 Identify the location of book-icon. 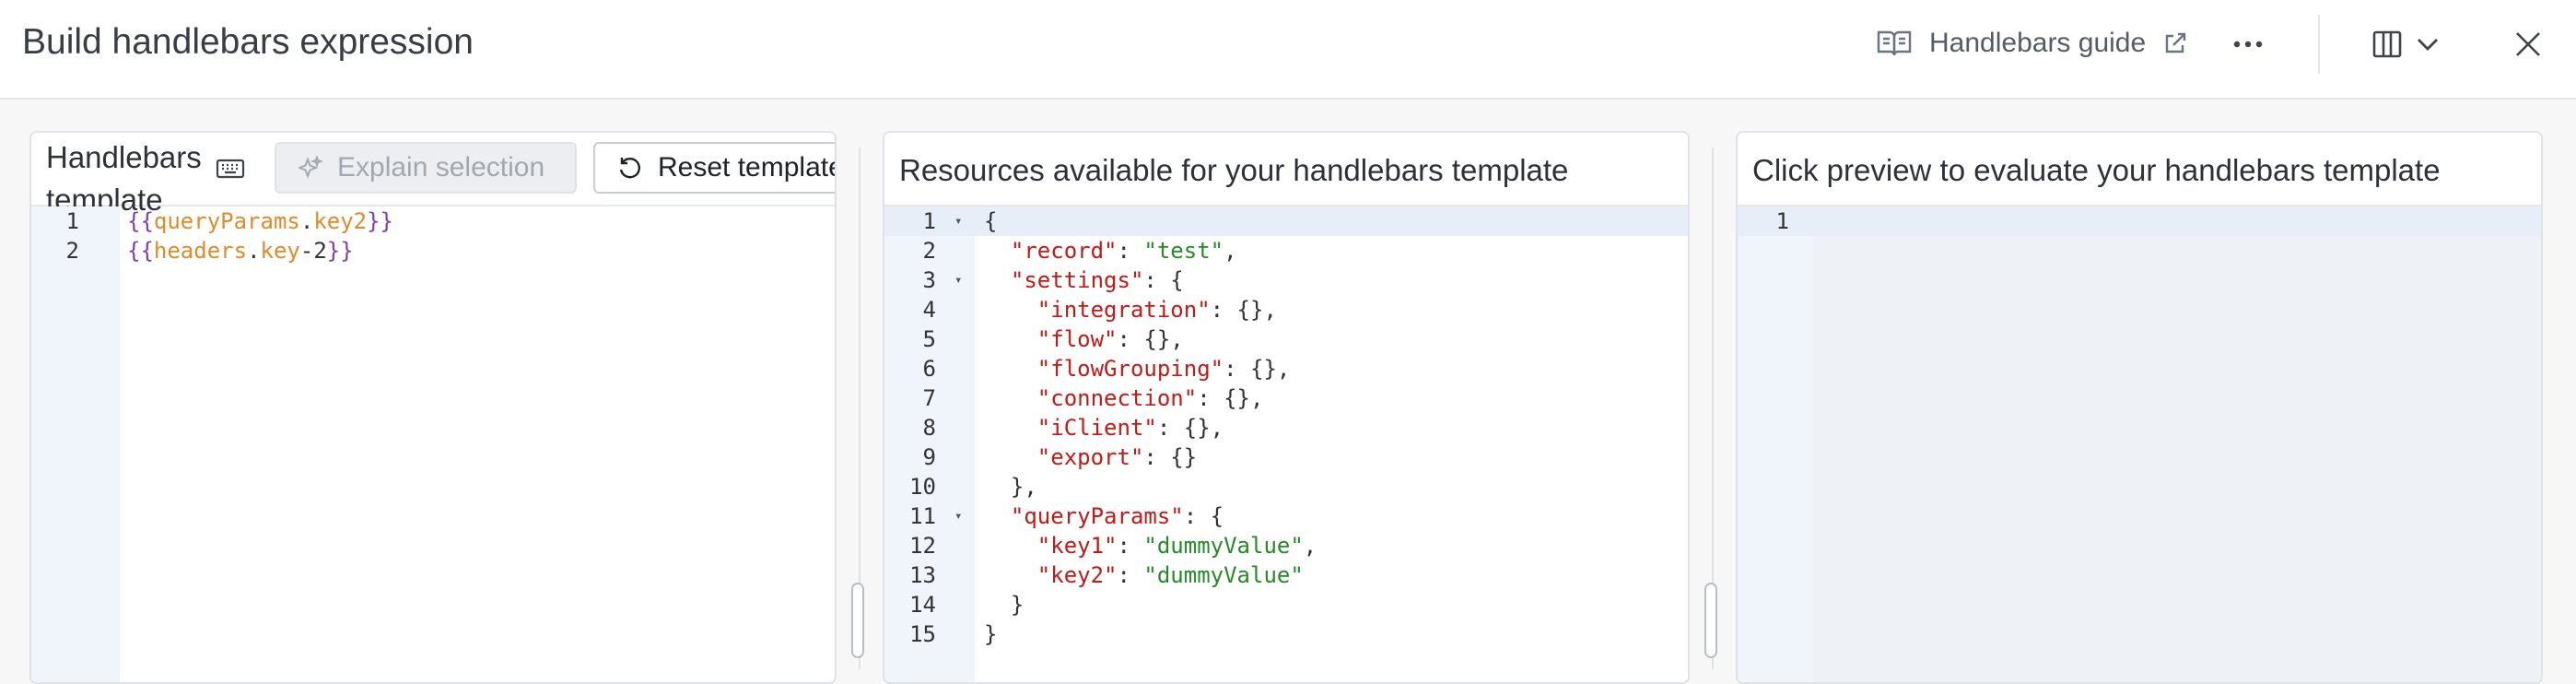
(1894, 43).